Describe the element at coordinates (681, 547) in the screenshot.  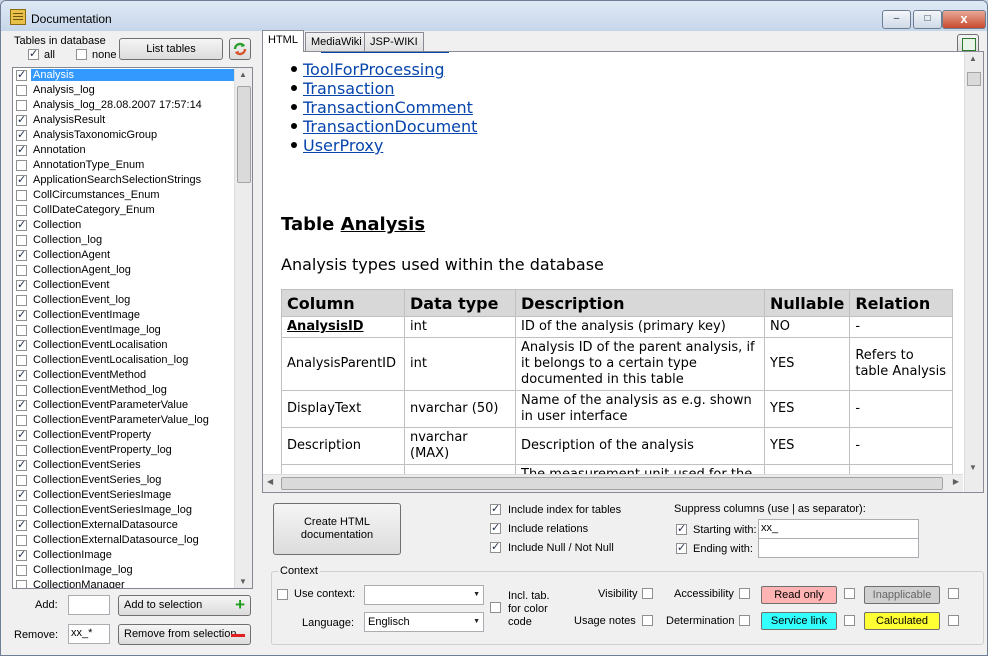
I see `ending-with-checkbox` at that location.